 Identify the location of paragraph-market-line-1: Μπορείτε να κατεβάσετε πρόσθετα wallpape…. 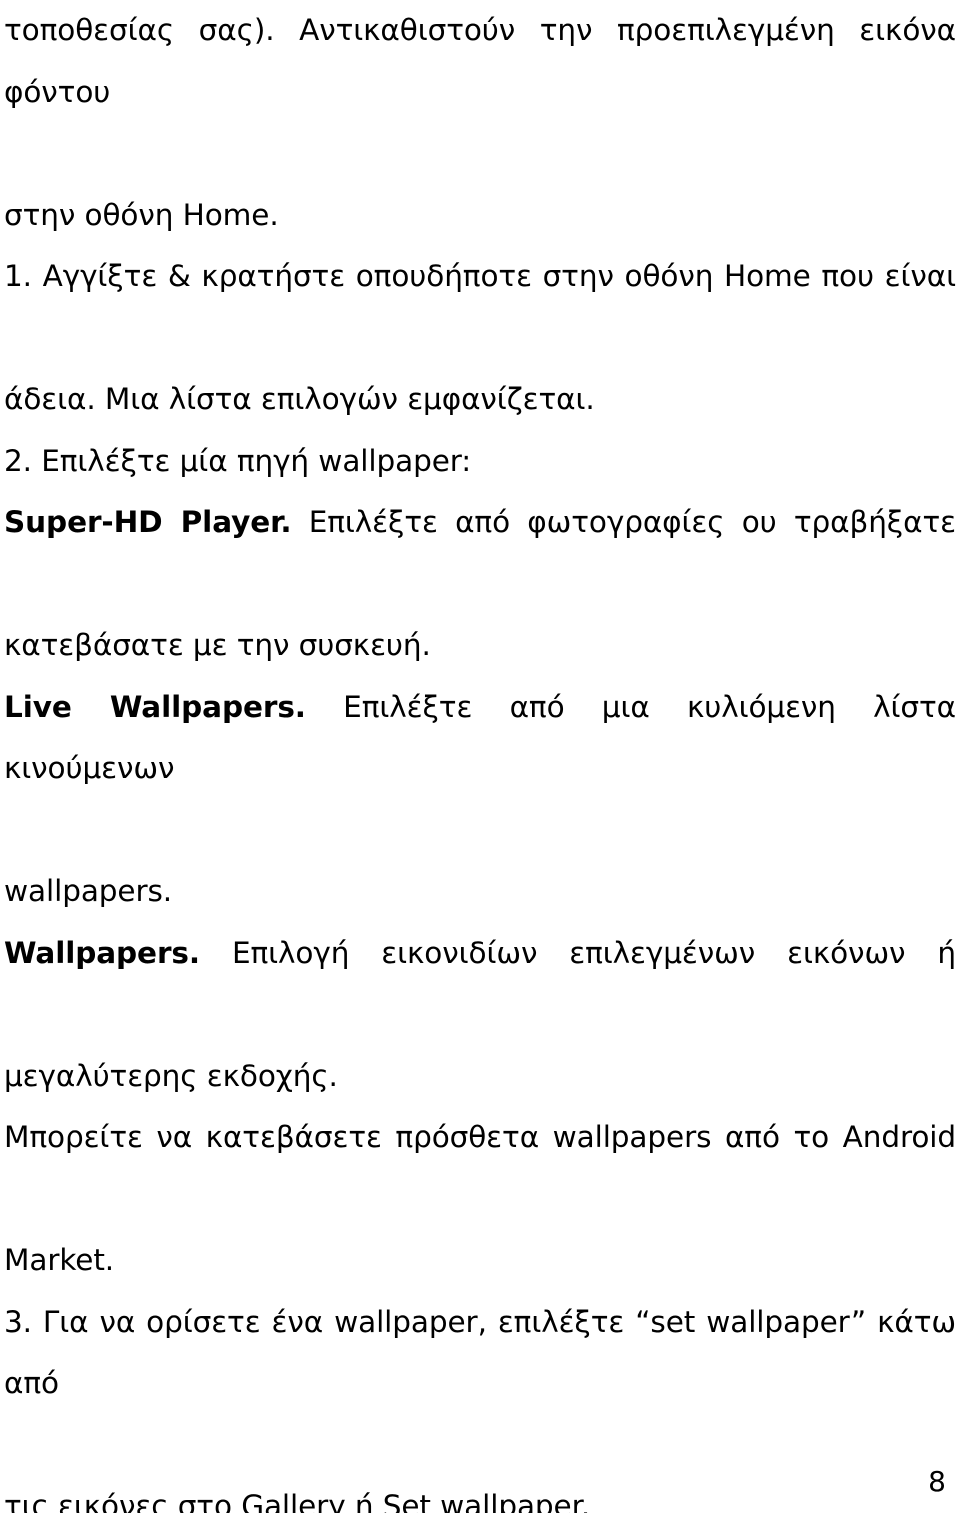
(480, 1137).